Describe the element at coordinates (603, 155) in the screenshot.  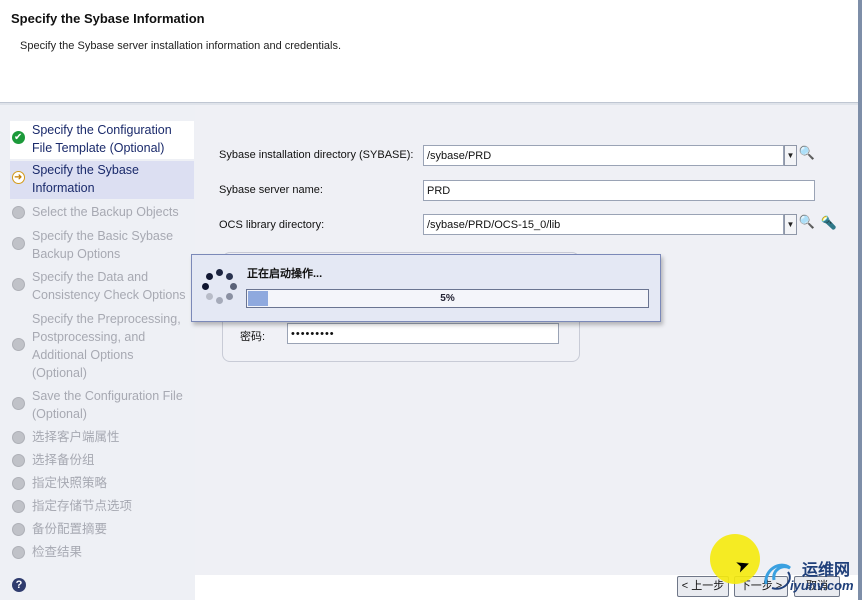
I see `install-dir-combobox: /sybase/PRD` at that location.